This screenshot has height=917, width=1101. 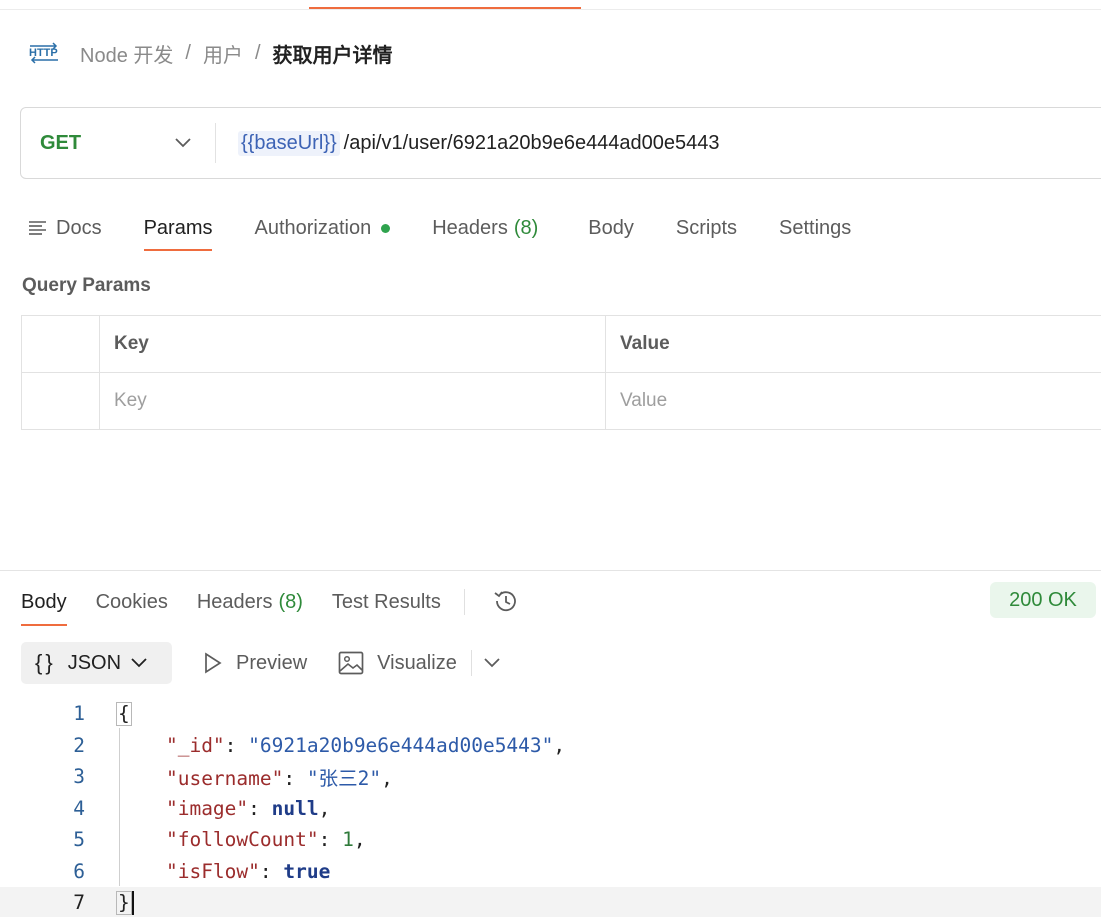 I want to click on json-string: "张三2", so click(x=344, y=779).